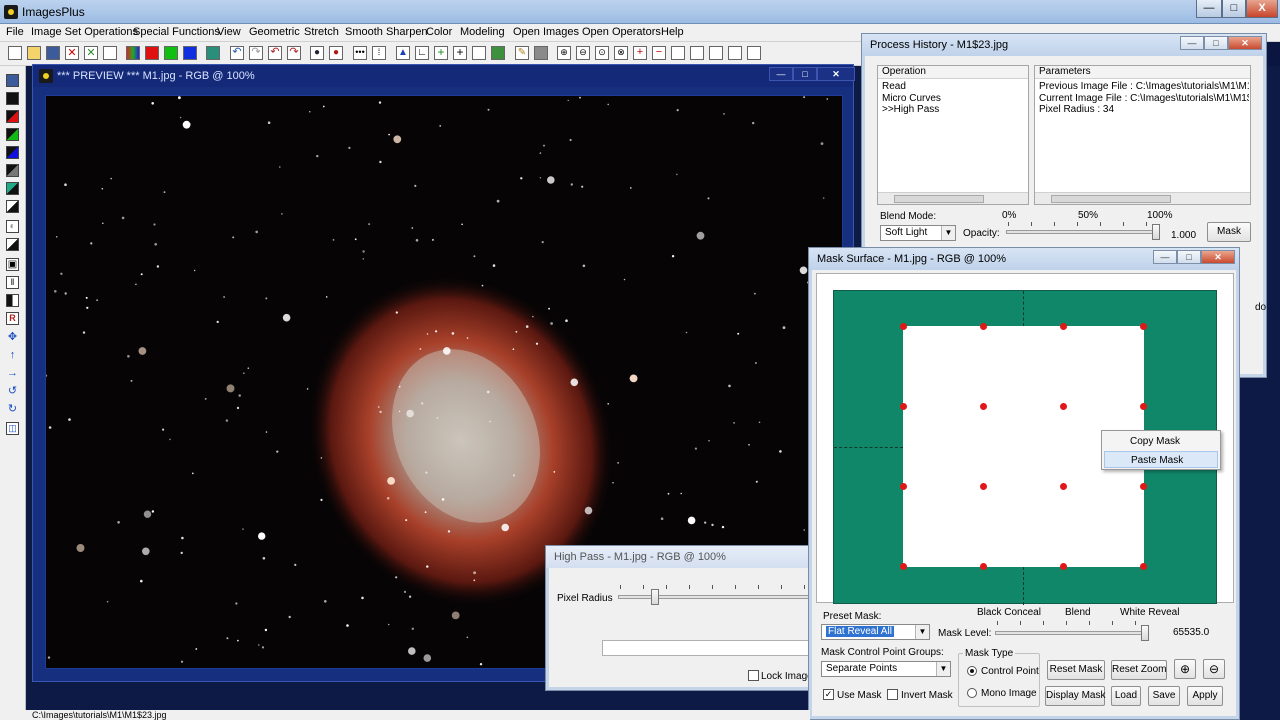 This screenshot has width=1280, height=720. Describe the element at coordinates (360, 53) in the screenshot. I see `dots-icon: •••` at that location.